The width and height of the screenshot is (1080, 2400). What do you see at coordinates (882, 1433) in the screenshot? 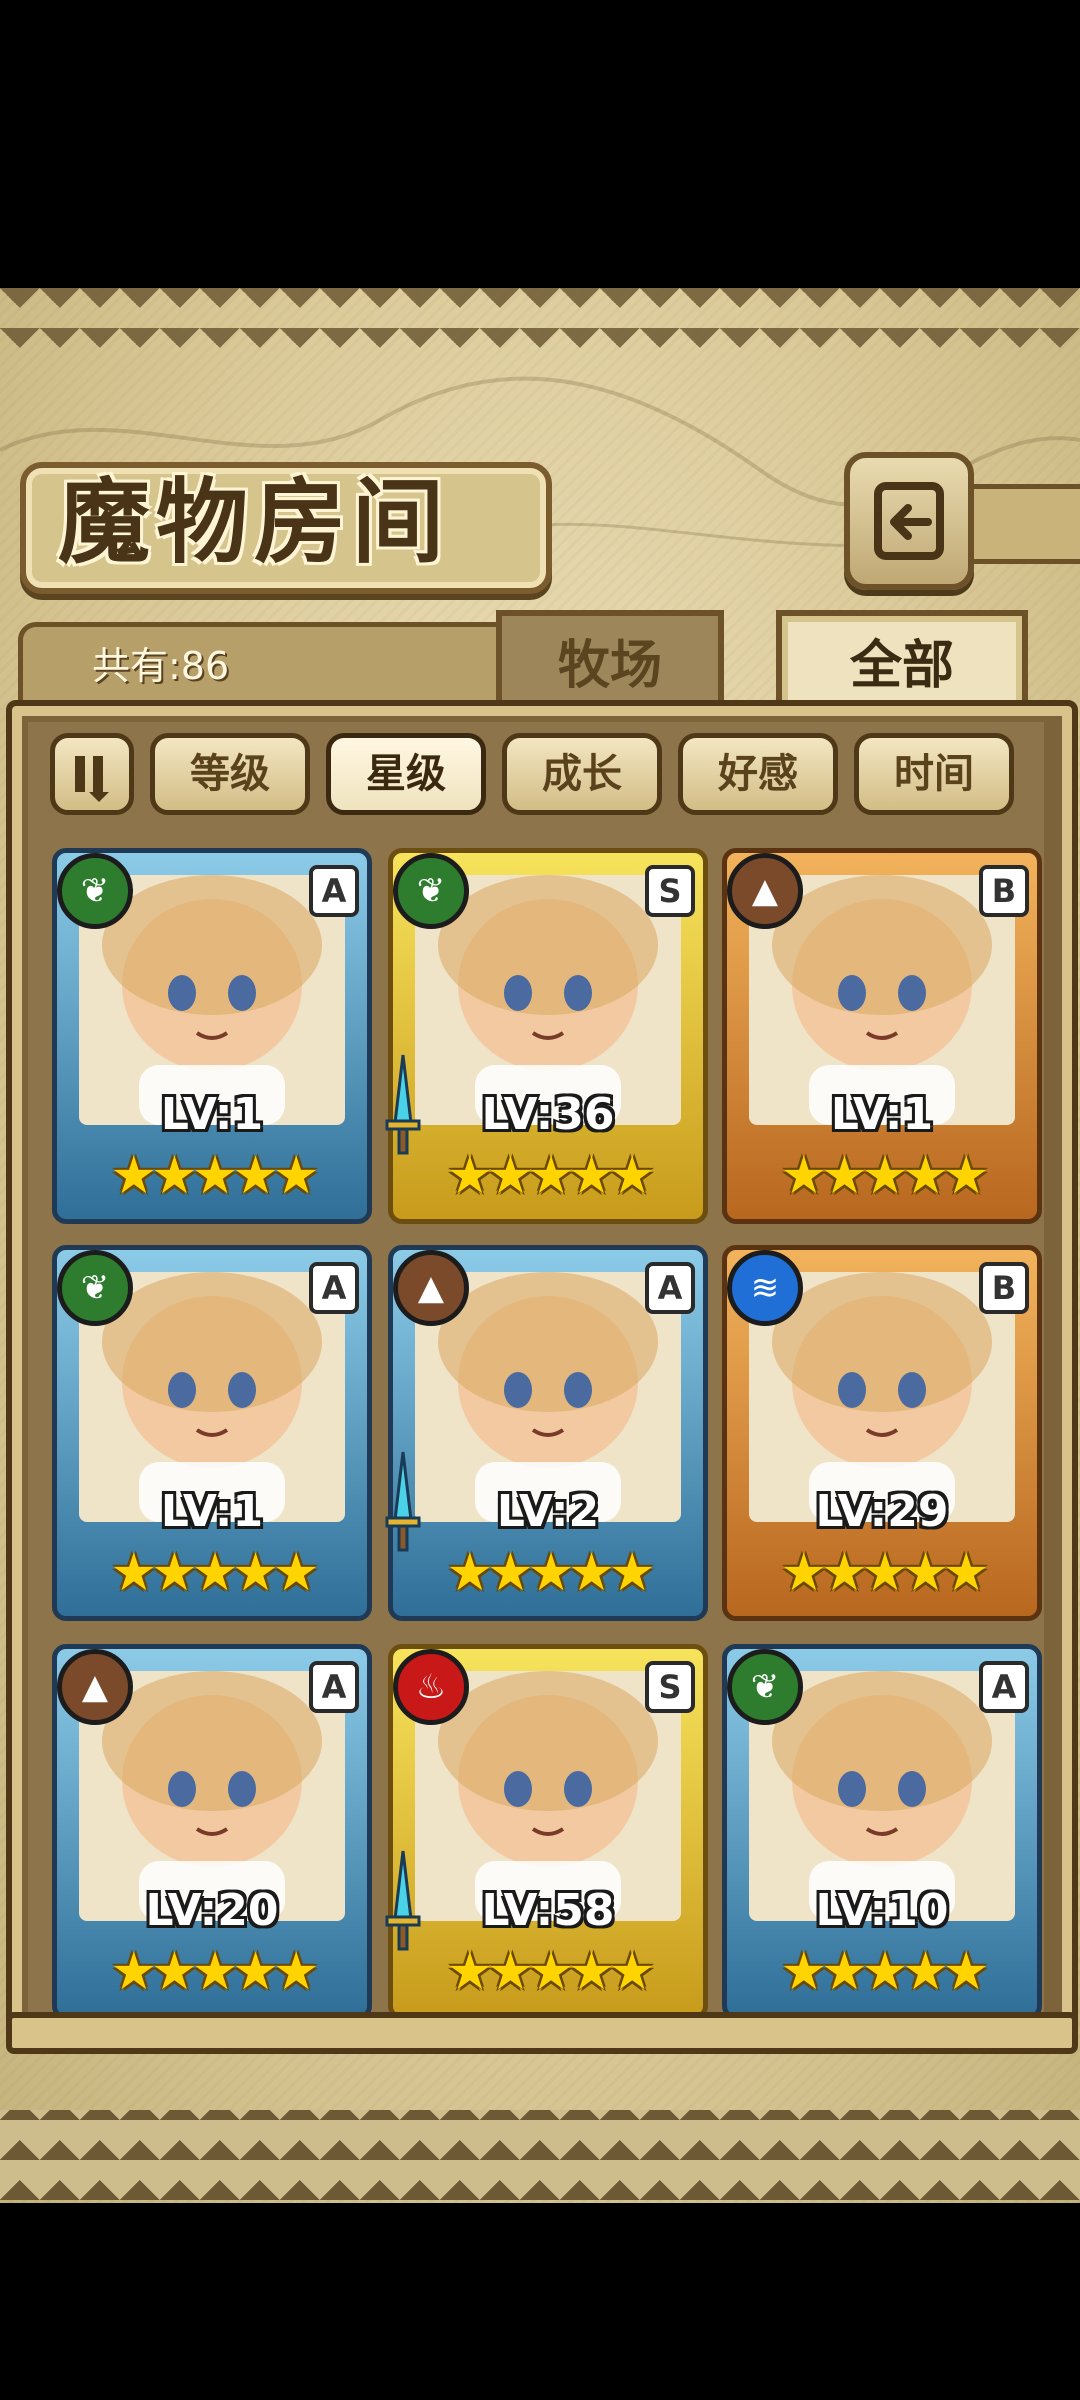
I see `monster-card: ≋ B LV:29 ★★★★★` at bounding box center [882, 1433].